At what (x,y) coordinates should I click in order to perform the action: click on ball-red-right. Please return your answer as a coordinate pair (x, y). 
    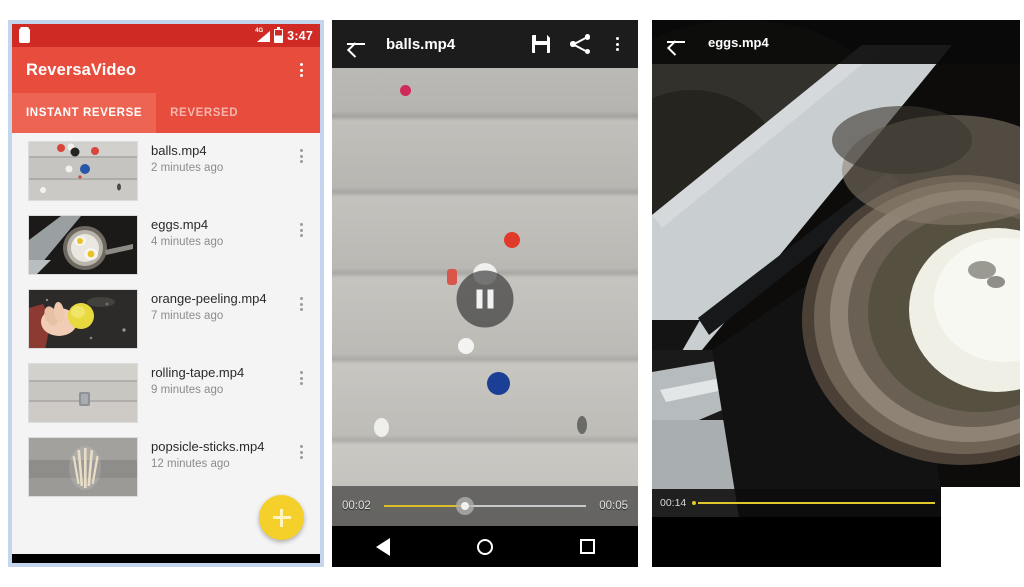
    Looking at the image, I should click on (512, 240).